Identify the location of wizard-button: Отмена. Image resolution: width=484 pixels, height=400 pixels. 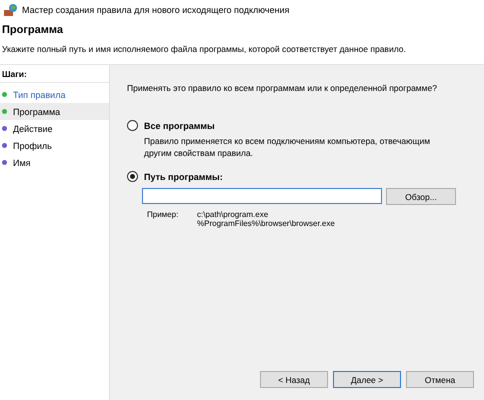
(440, 379).